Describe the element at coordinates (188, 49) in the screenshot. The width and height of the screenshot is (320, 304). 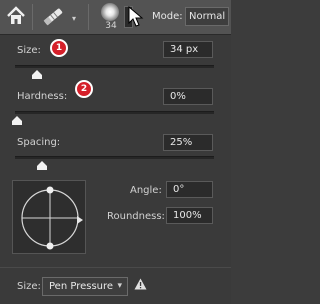
I see `size-field: 34 px` at that location.